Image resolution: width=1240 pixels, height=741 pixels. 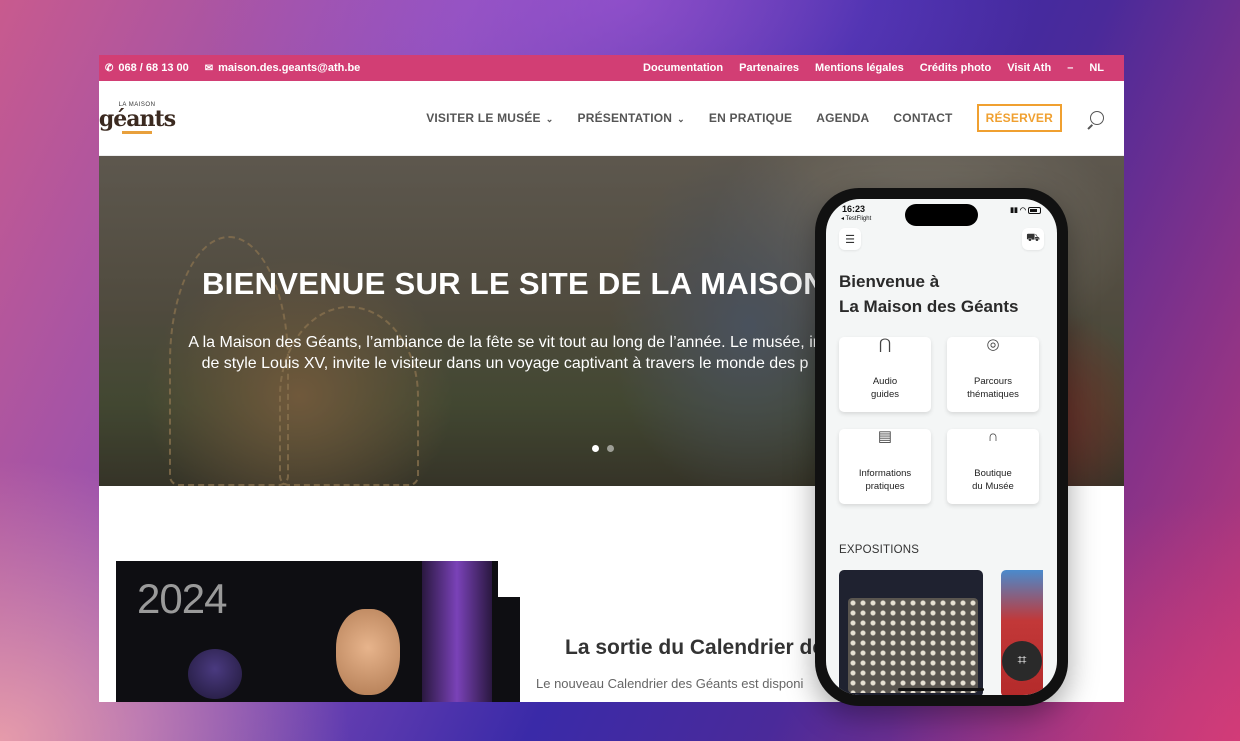 What do you see at coordinates (879, 550) in the screenshot?
I see `section-expositions: EXPOSITIONS` at bounding box center [879, 550].